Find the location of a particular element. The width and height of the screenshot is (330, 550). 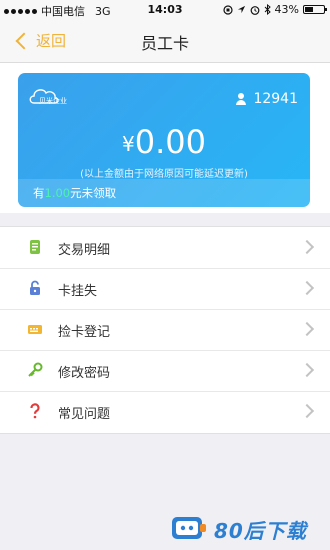

navigation-bar: 返回 员工卡 is located at coordinates (165, 41).